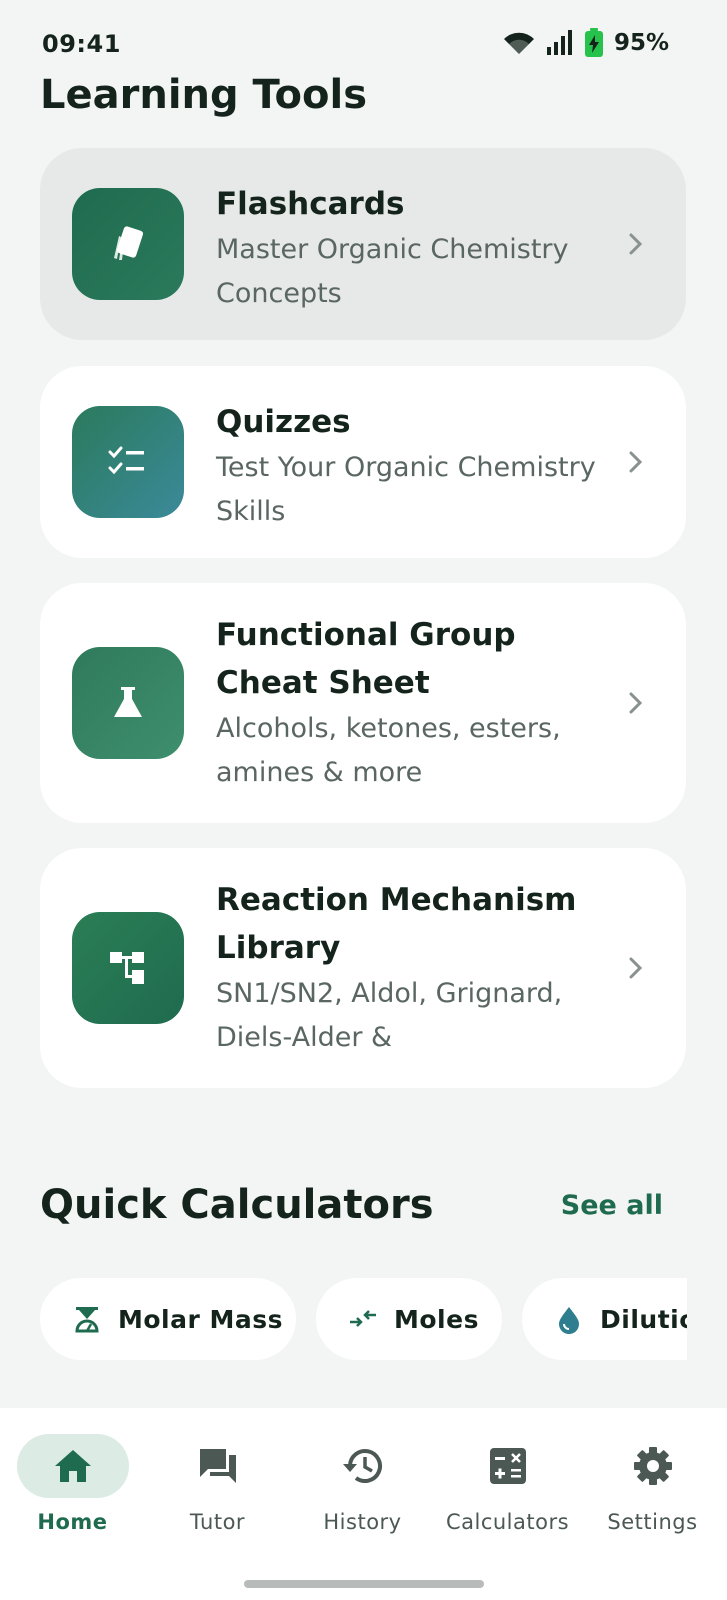 The image size is (727, 1600). What do you see at coordinates (436, 1319) in the screenshot?
I see `chip-label: Moles` at bounding box center [436, 1319].